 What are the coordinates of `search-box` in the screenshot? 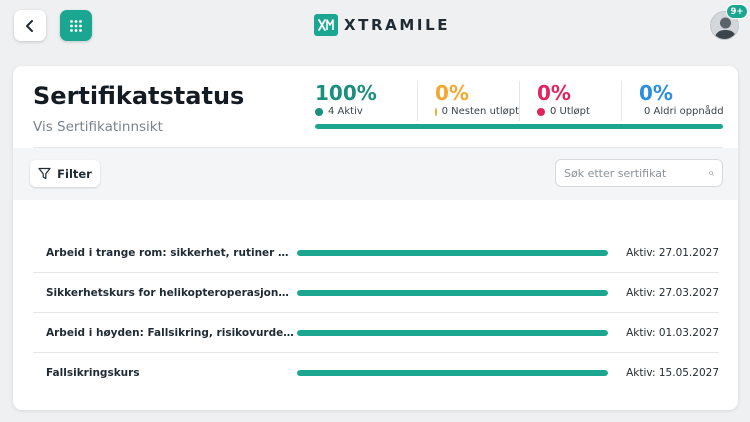 It's located at (639, 173).